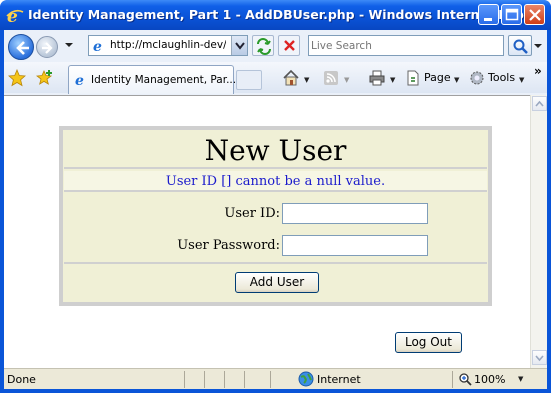 This screenshot has width=551, height=393. I want to click on page-menu-label: Page, so click(437, 77).